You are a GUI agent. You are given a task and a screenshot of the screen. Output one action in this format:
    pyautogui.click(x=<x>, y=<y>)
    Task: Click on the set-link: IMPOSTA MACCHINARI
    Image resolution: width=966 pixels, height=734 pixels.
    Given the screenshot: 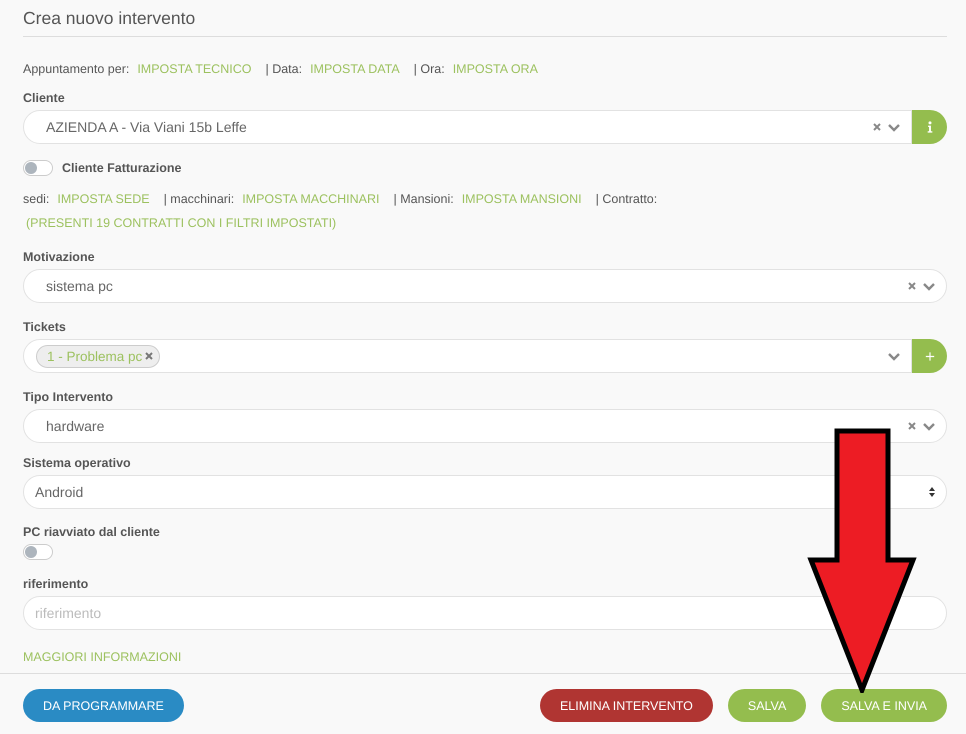 What is the action you would take?
    pyautogui.click(x=311, y=199)
    